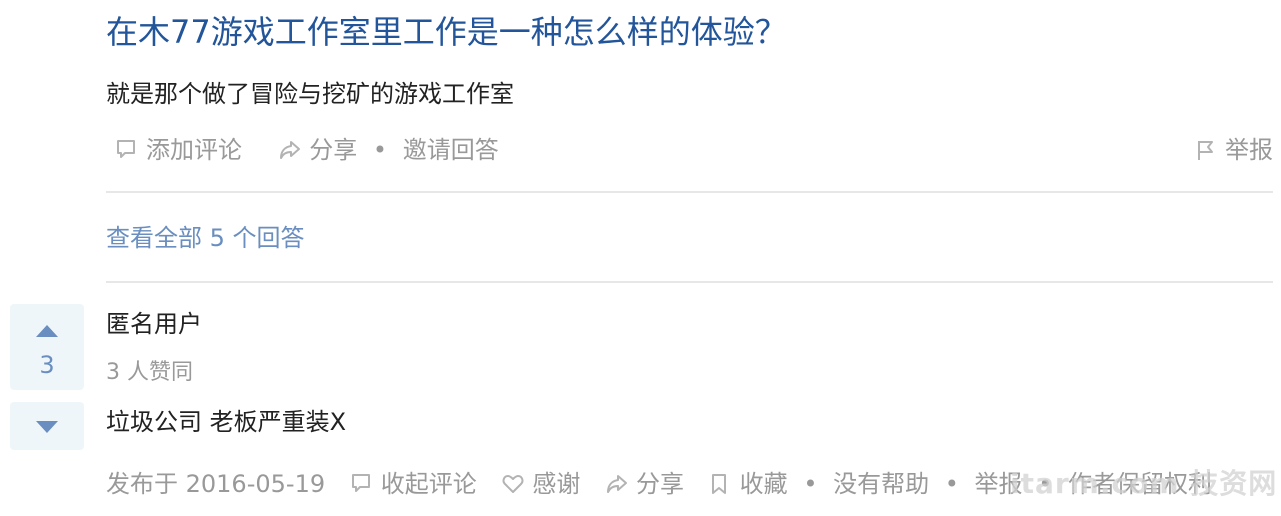 The height and width of the screenshot is (516, 1281). What do you see at coordinates (763, 484) in the screenshot?
I see `favorite-label: 收藏` at bounding box center [763, 484].